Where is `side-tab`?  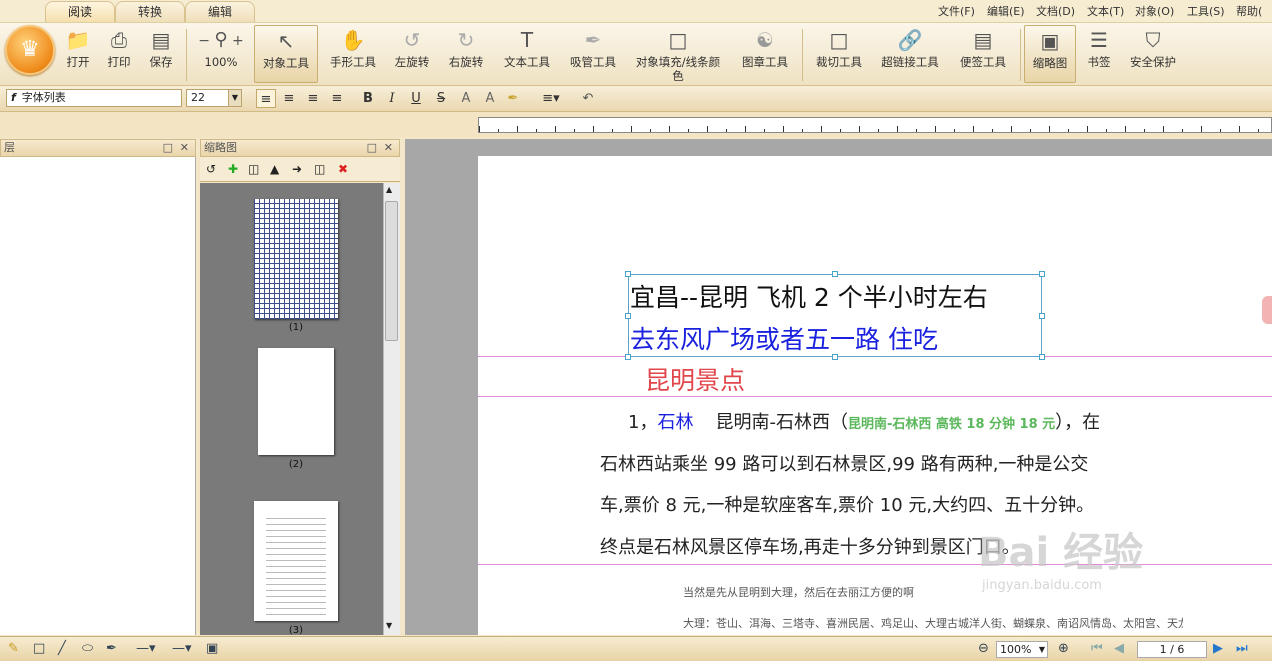
side-tab is located at coordinates (1267, 310).